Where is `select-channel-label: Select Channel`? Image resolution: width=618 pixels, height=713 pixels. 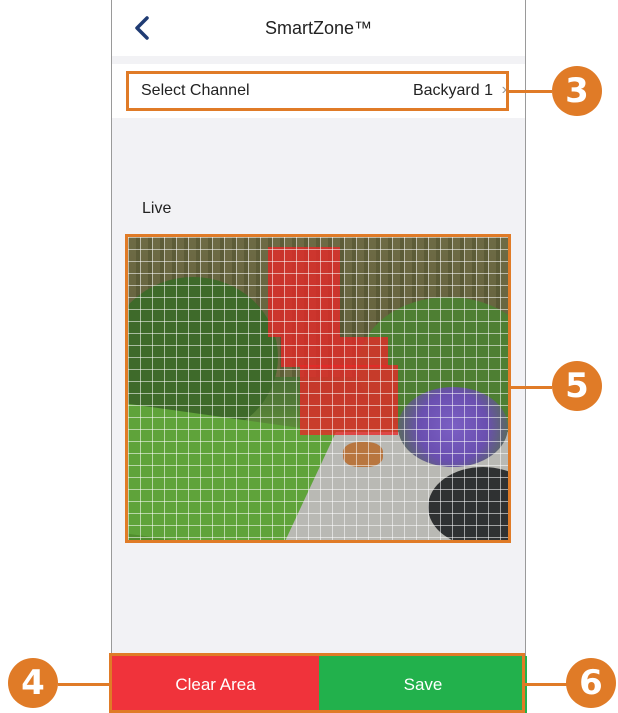
select-channel-label: Select Channel is located at coordinates (195, 90).